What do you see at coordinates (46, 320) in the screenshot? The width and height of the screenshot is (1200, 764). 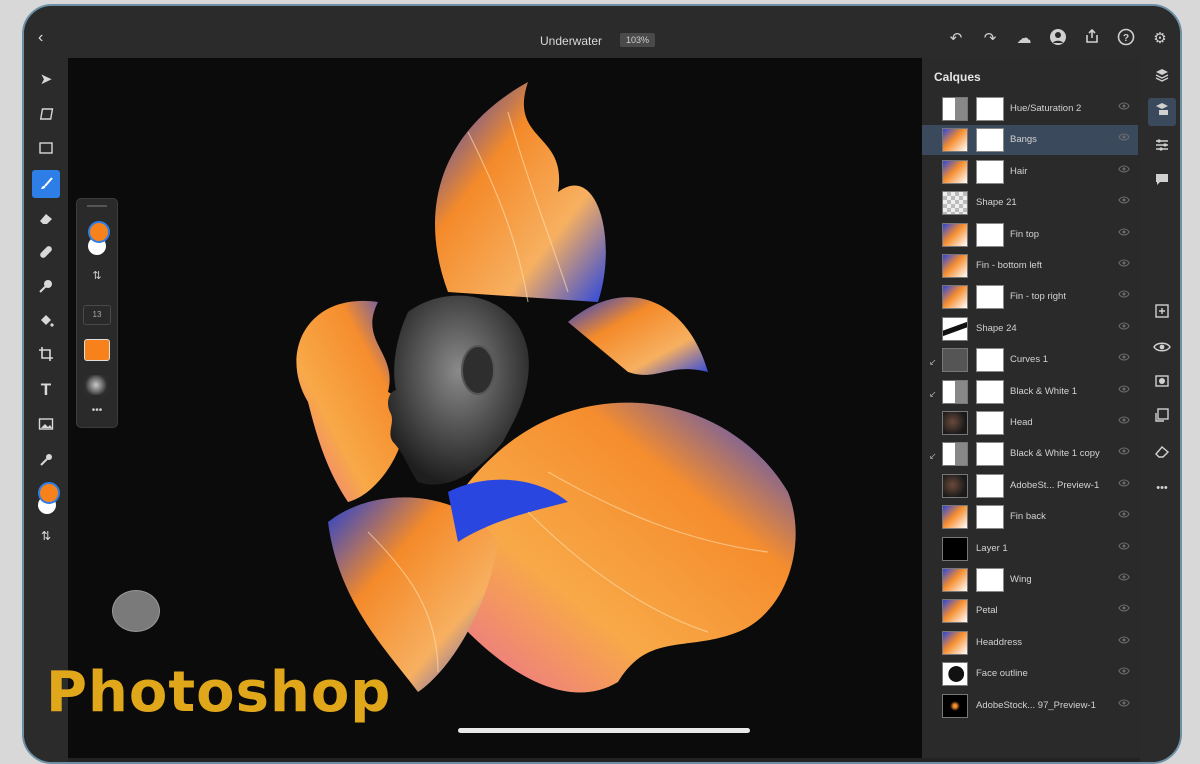 I see `fill-icon` at bounding box center [46, 320].